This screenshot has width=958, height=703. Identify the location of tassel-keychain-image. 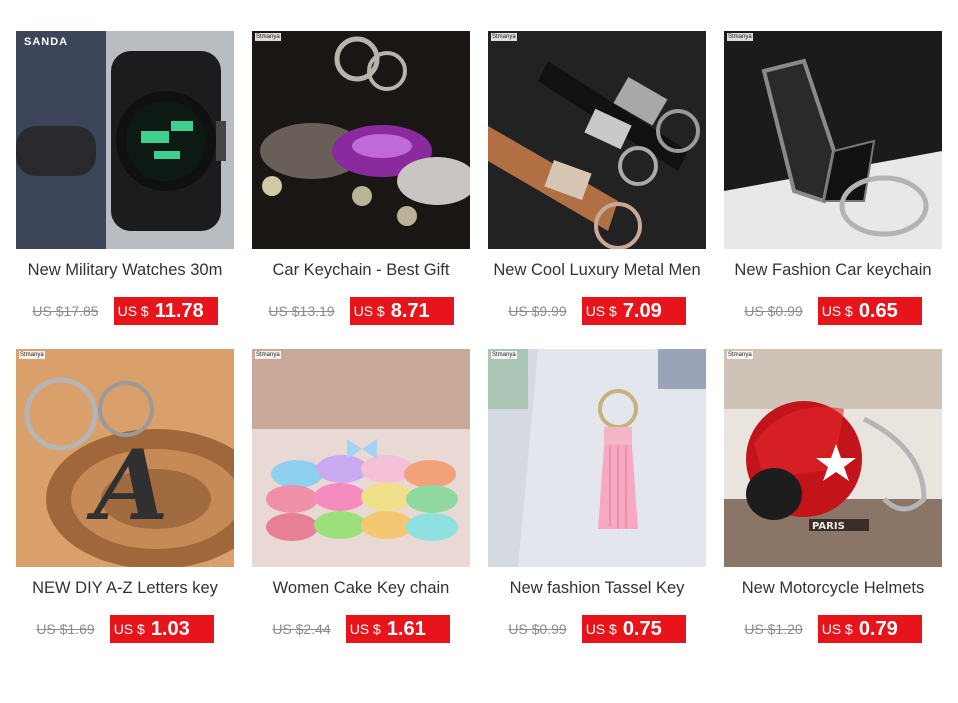
(597, 458).